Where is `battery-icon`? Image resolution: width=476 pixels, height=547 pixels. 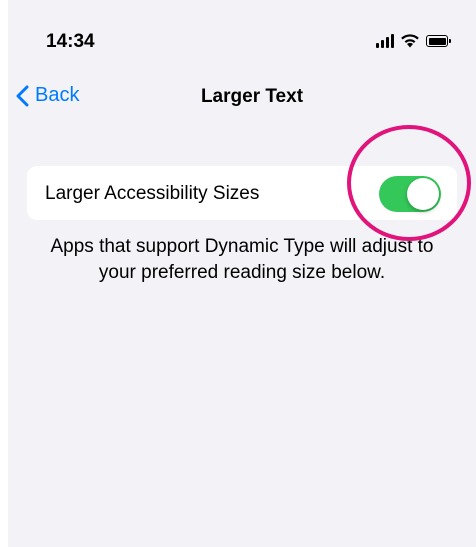
battery-icon is located at coordinates (438, 41).